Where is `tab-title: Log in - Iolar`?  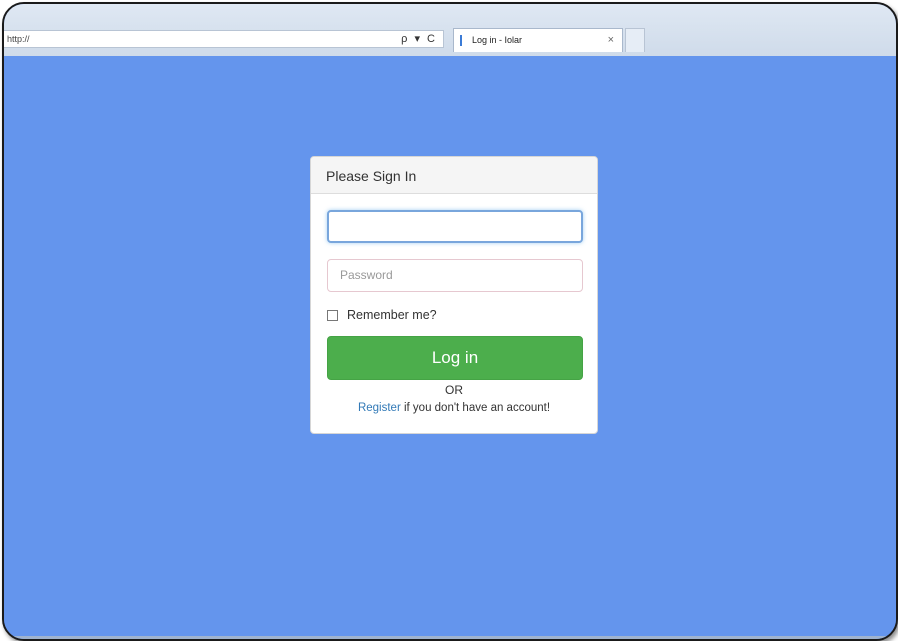
tab-title: Log in - Iolar is located at coordinates (497, 40).